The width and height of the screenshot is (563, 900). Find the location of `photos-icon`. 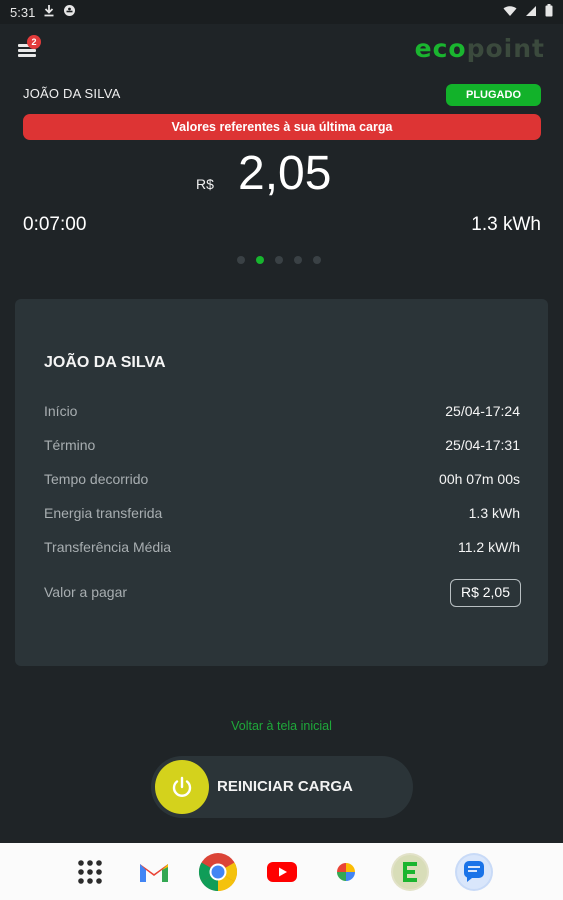

photos-icon is located at coordinates (346, 872).